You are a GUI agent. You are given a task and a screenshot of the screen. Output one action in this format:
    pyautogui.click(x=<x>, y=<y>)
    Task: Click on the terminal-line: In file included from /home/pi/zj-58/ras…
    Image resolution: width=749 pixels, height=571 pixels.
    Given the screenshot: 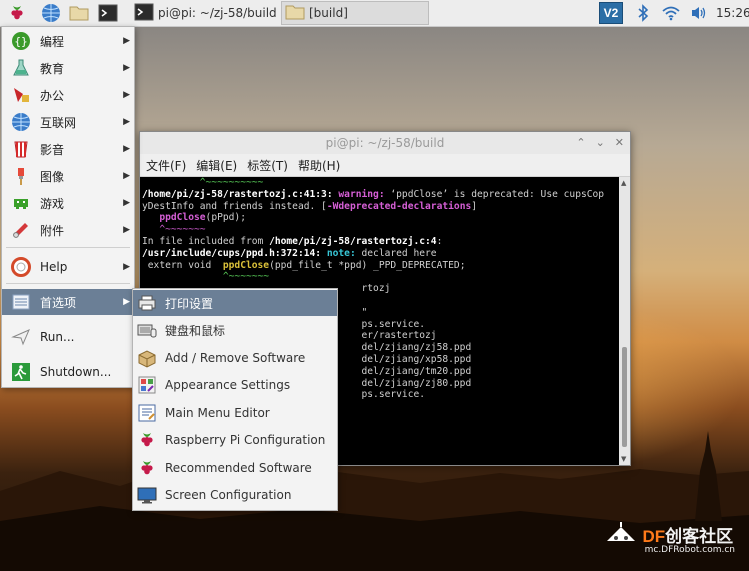 What is the action you would take?
    pyautogui.click(x=292, y=241)
    